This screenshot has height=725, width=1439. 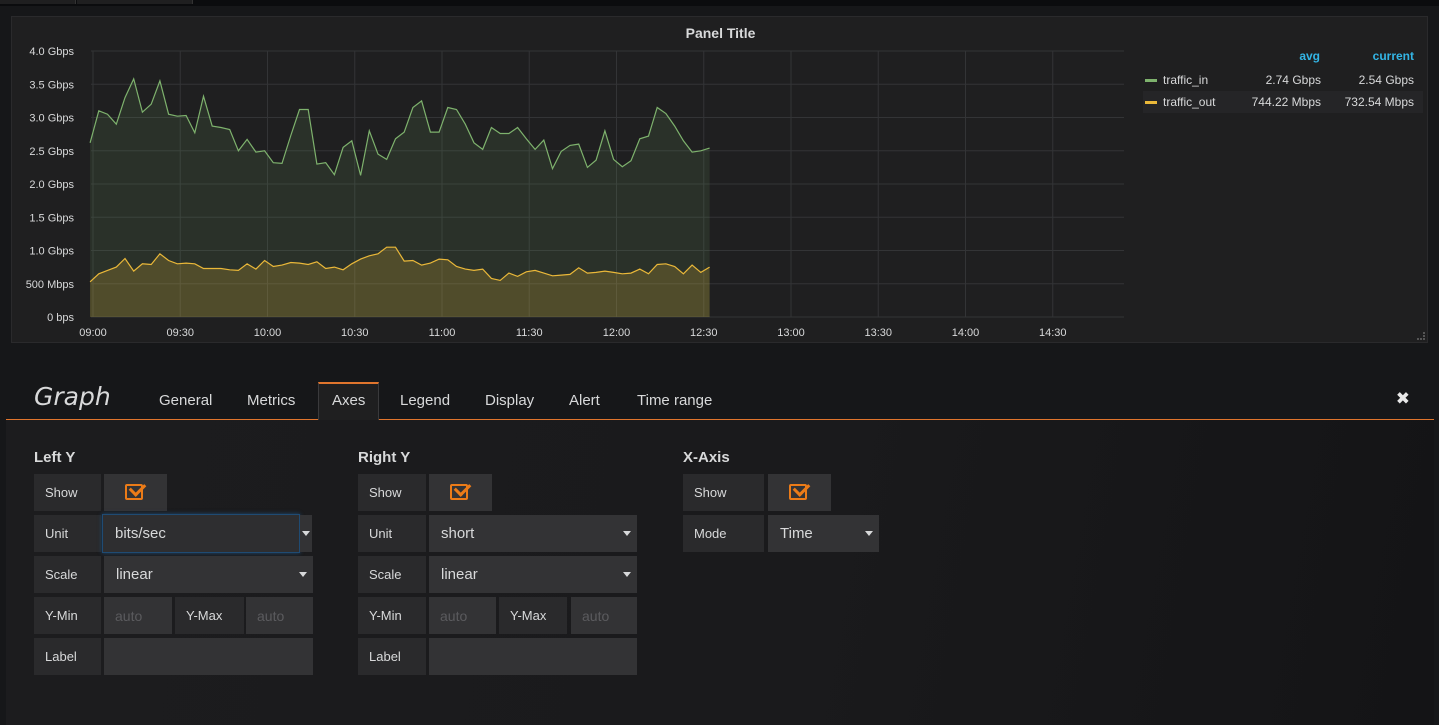 What do you see at coordinates (617, 333) in the screenshot?
I see `x-tick-label: 12:00` at bounding box center [617, 333].